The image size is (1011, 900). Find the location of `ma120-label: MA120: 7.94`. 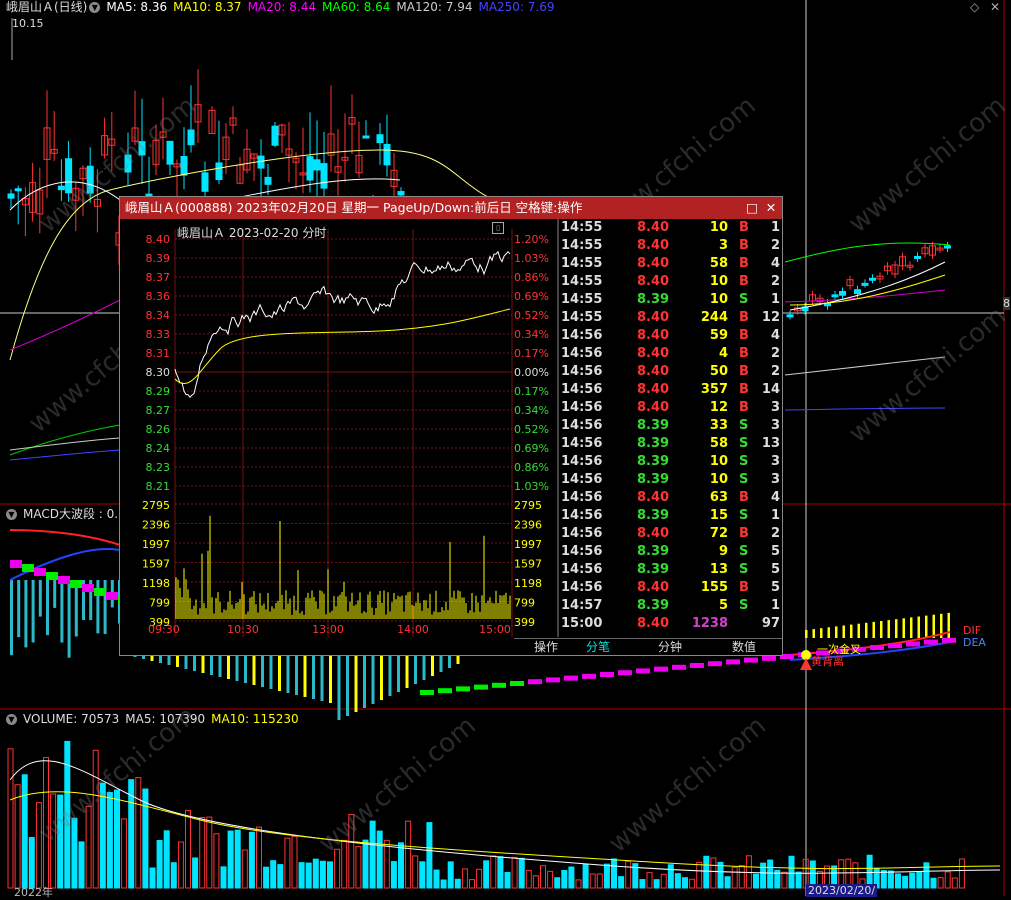

ma120-label: MA120: 7.94 is located at coordinates (434, 7).